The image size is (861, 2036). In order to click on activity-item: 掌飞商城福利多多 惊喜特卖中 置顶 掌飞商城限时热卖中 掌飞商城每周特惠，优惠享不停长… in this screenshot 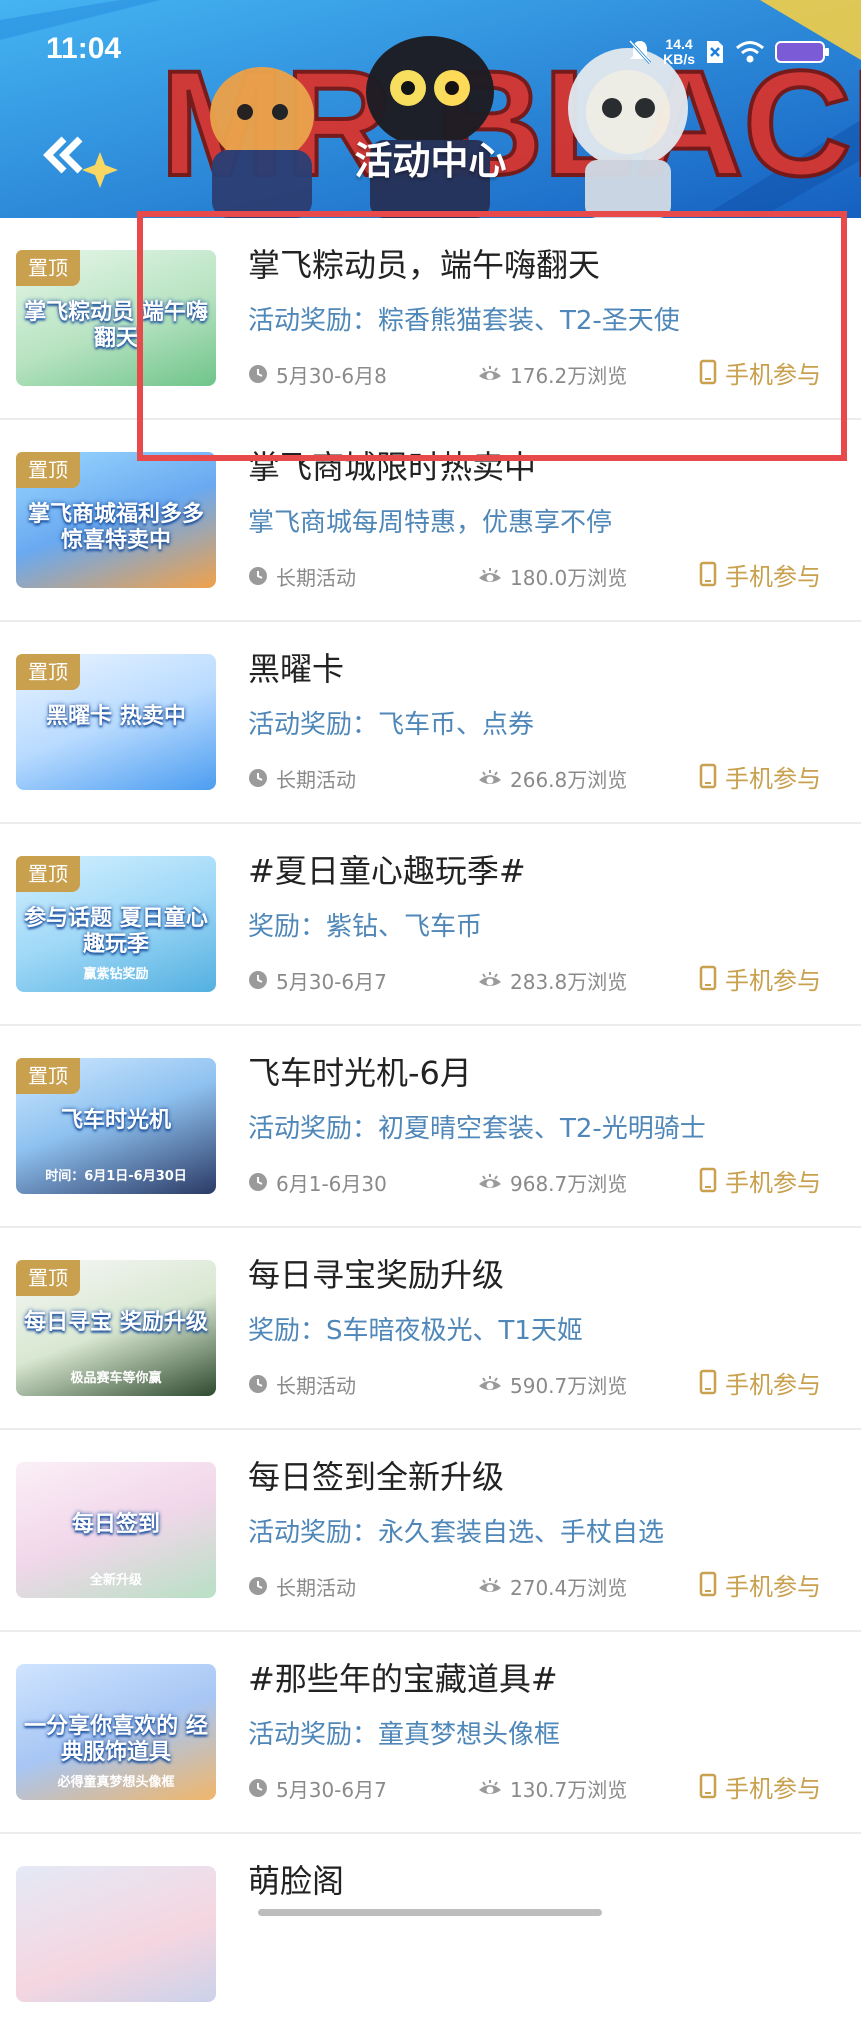, I will do `click(430, 521)`.